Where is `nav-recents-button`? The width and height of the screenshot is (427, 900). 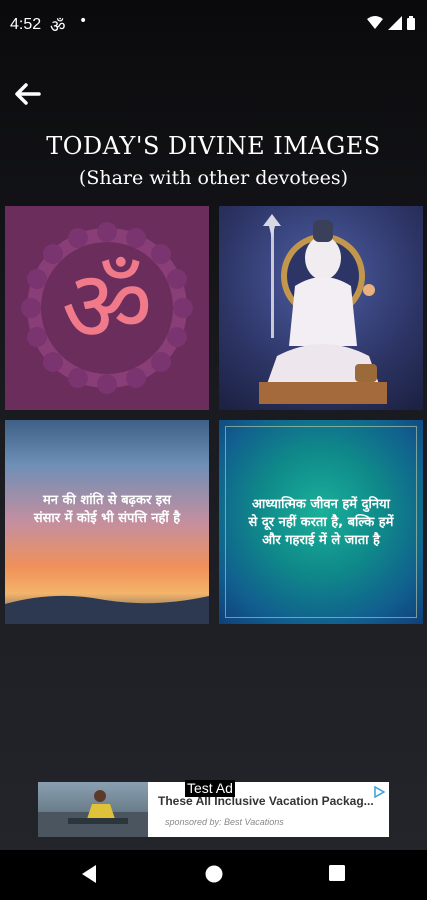
nav-recents-button is located at coordinates (337, 875).